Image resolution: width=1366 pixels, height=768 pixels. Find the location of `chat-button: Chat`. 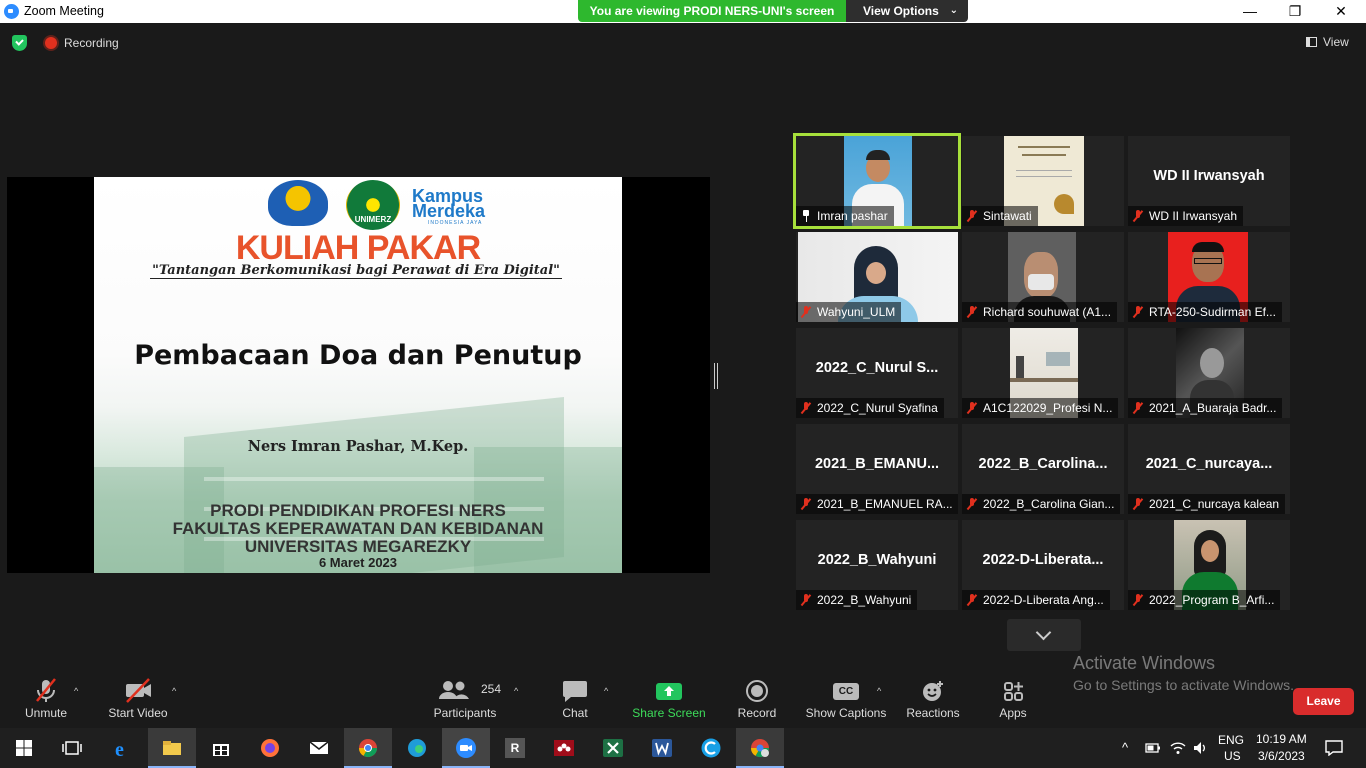

chat-button: Chat is located at coordinates (575, 701).